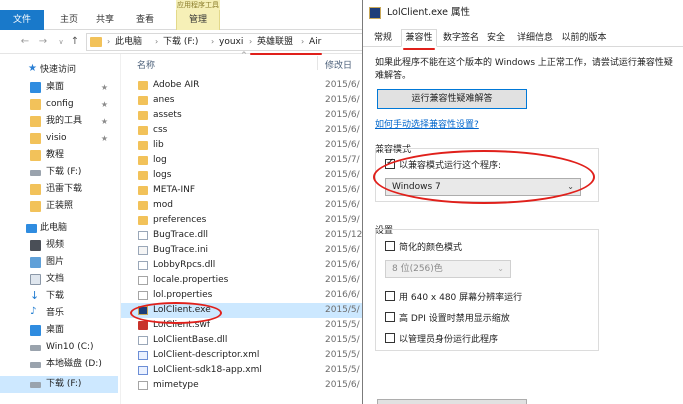 The width and height of the screenshot is (683, 404). I want to click on nav-item: 正装照, so click(59, 206).